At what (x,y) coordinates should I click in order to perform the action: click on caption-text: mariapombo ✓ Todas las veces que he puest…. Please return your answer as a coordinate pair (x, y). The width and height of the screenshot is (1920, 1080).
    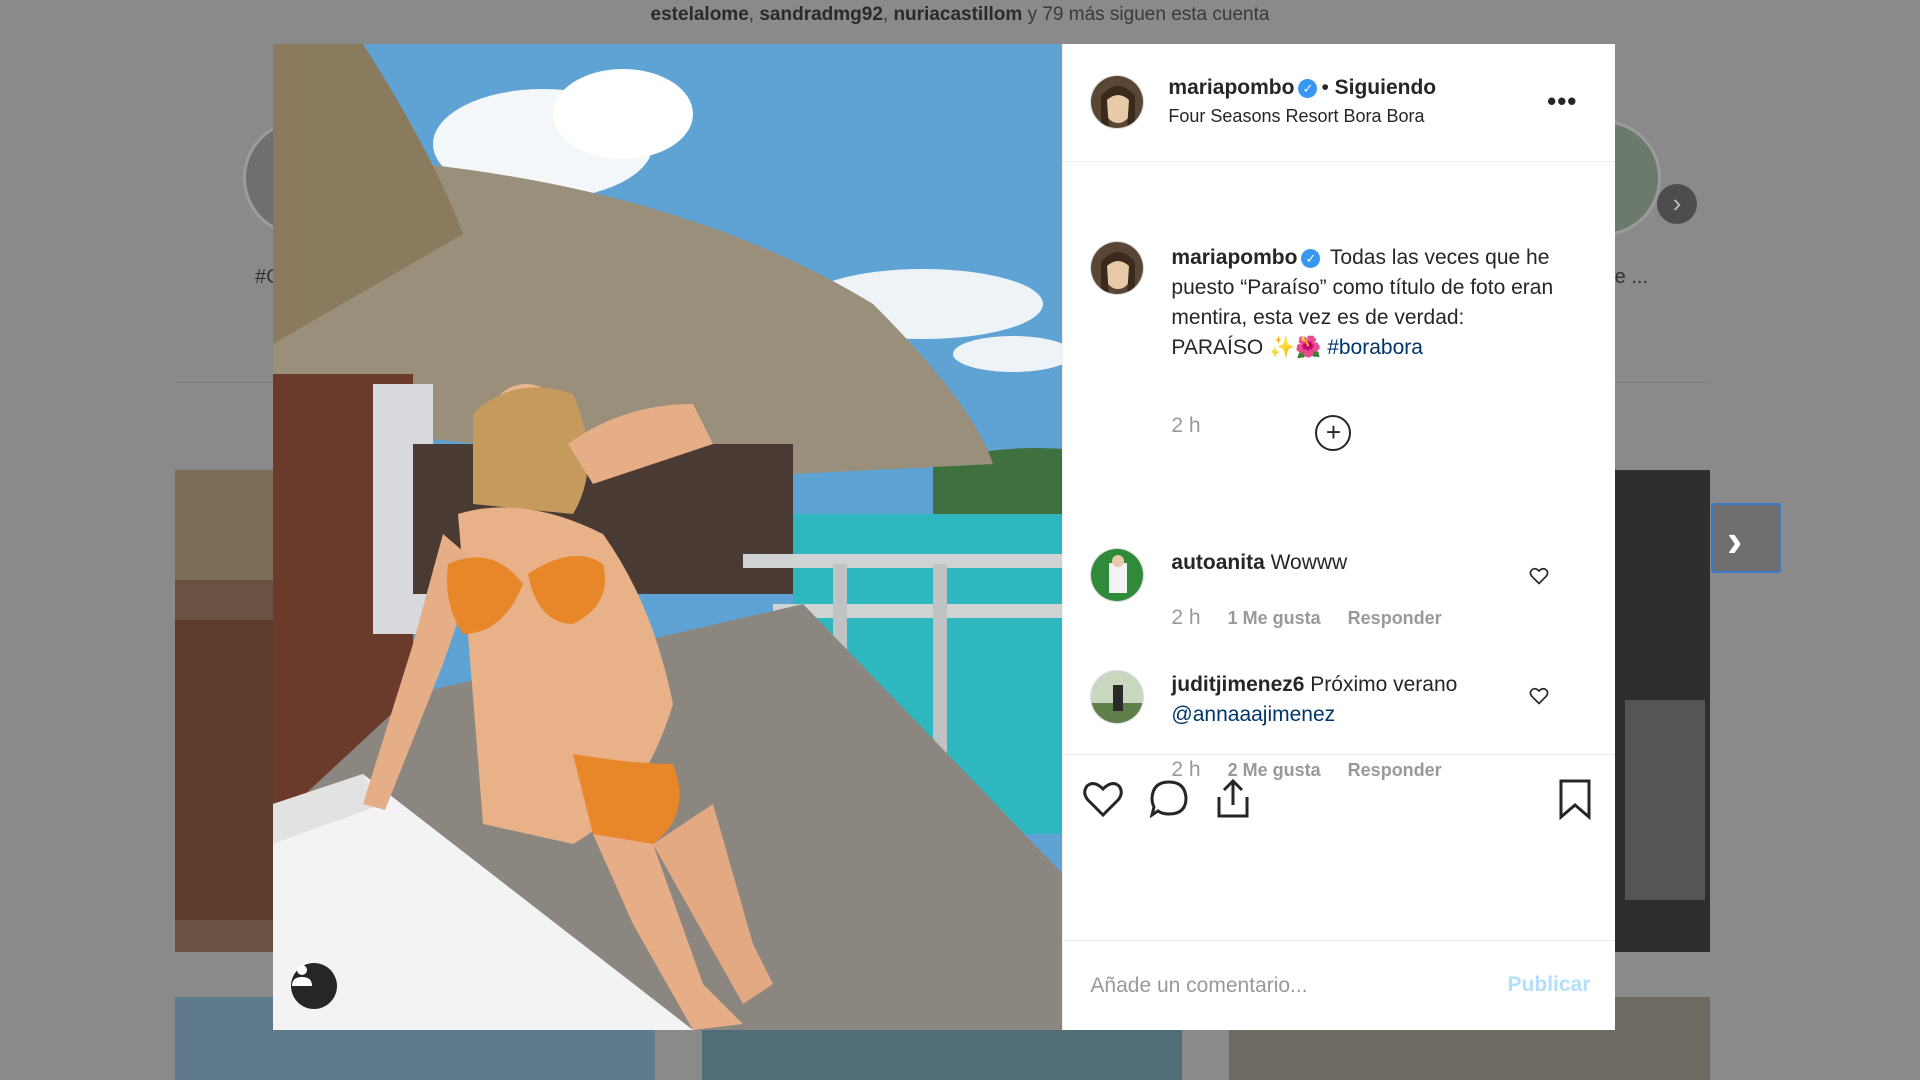
    Looking at the image, I should click on (1371, 303).